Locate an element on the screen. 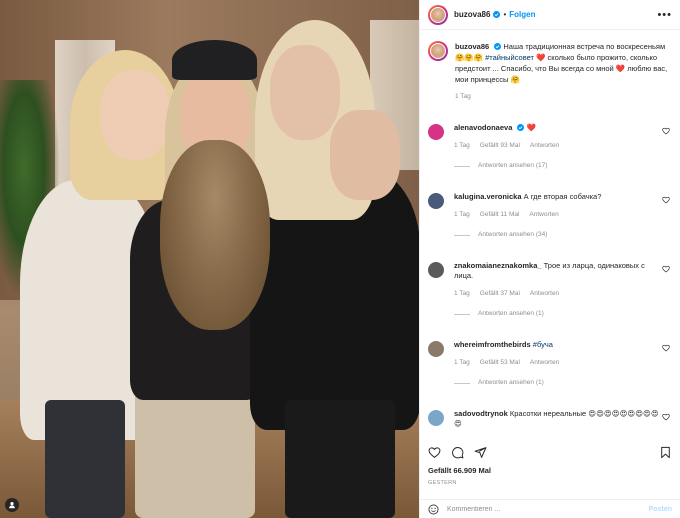  photo-person-left-legs is located at coordinates (85, 459).